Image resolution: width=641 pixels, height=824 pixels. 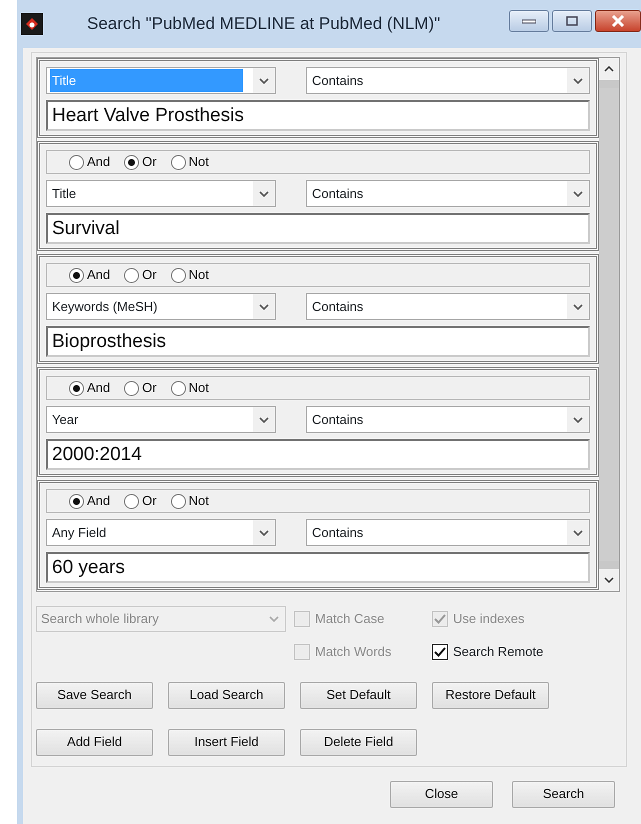 I want to click on scroll-down-icon, so click(x=609, y=580).